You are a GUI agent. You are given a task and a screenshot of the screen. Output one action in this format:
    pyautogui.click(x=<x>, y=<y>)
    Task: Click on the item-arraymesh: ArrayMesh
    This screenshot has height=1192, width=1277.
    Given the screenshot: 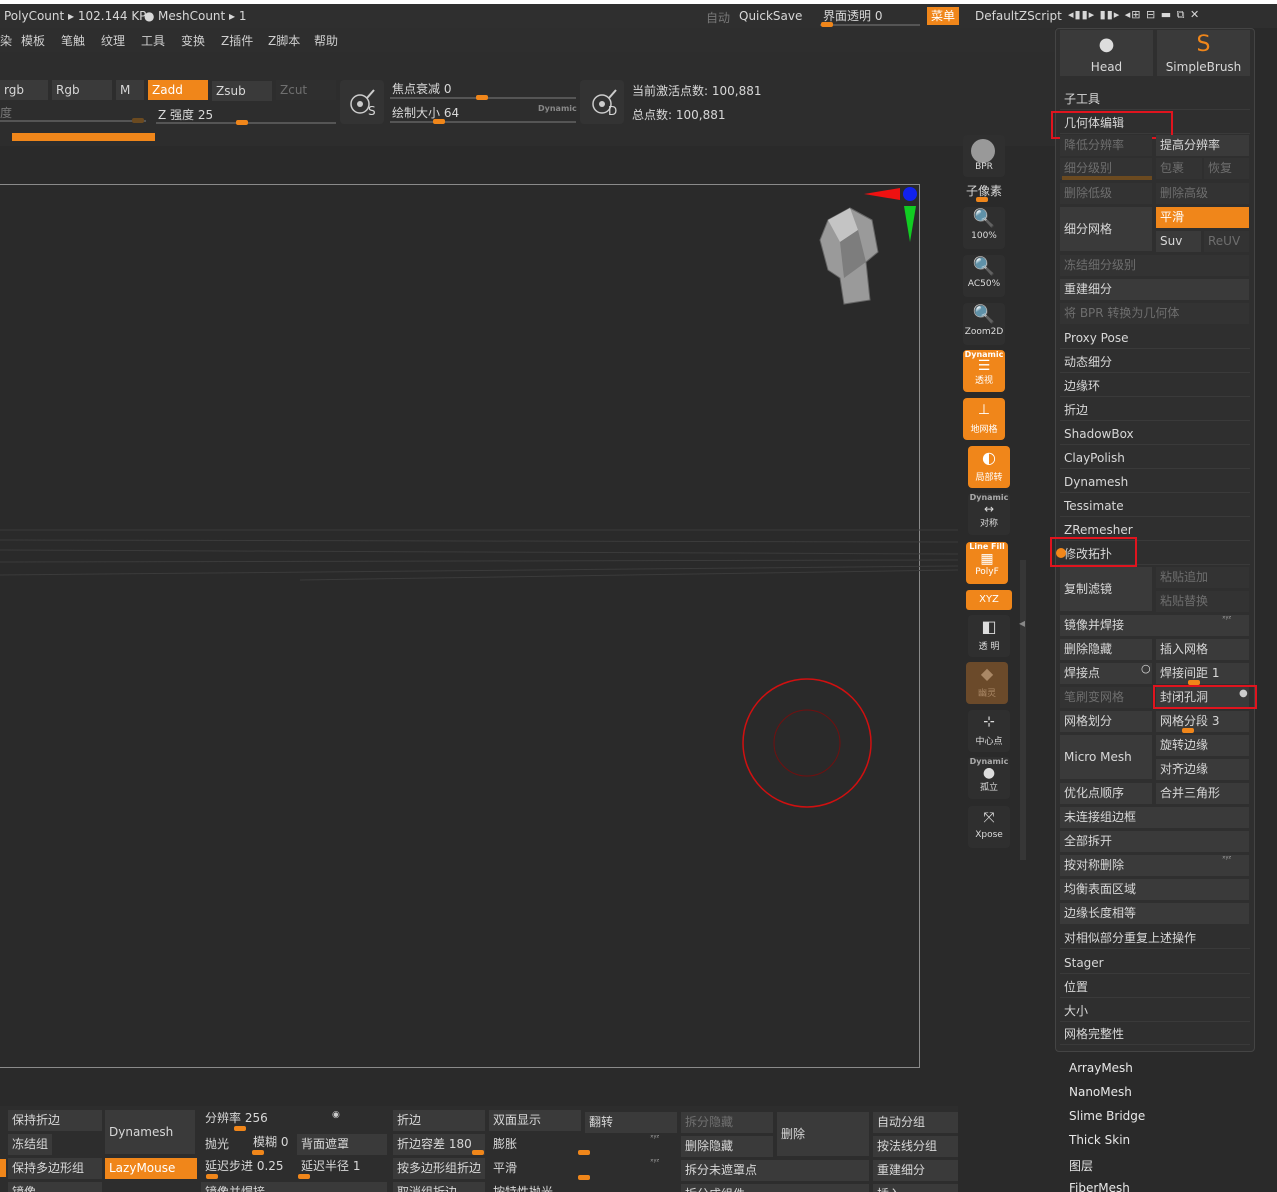 What is the action you would take?
    pyautogui.click(x=1101, y=1068)
    